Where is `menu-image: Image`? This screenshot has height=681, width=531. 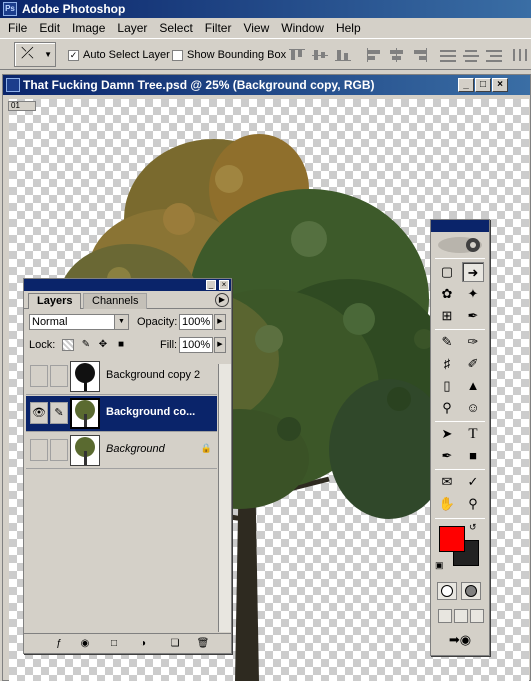 menu-image: Image is located at coordinates (88, 28).